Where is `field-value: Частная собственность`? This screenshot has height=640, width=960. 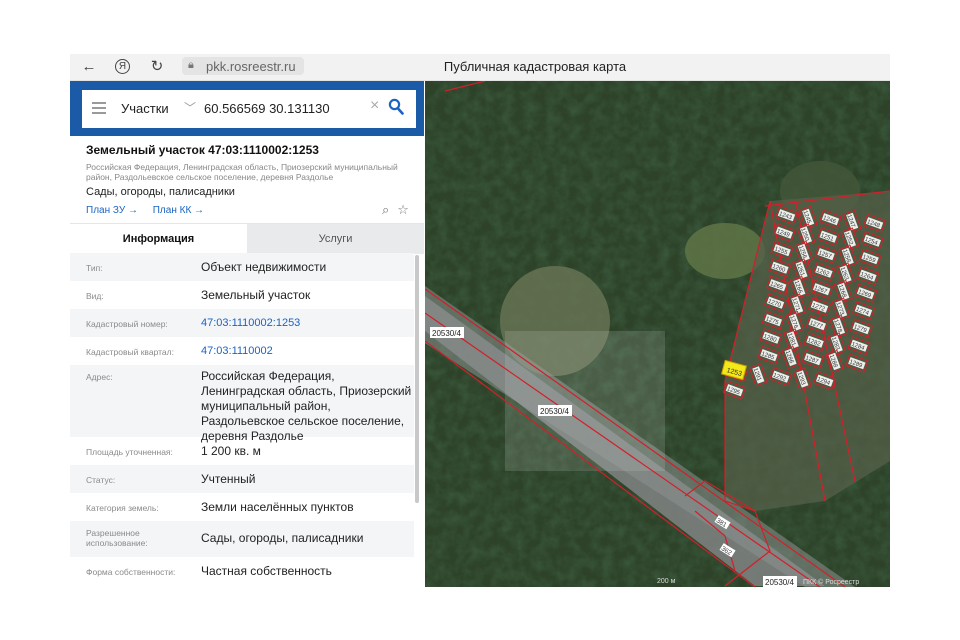
field-value: Частная собственность is located at coordinates (266, 571).